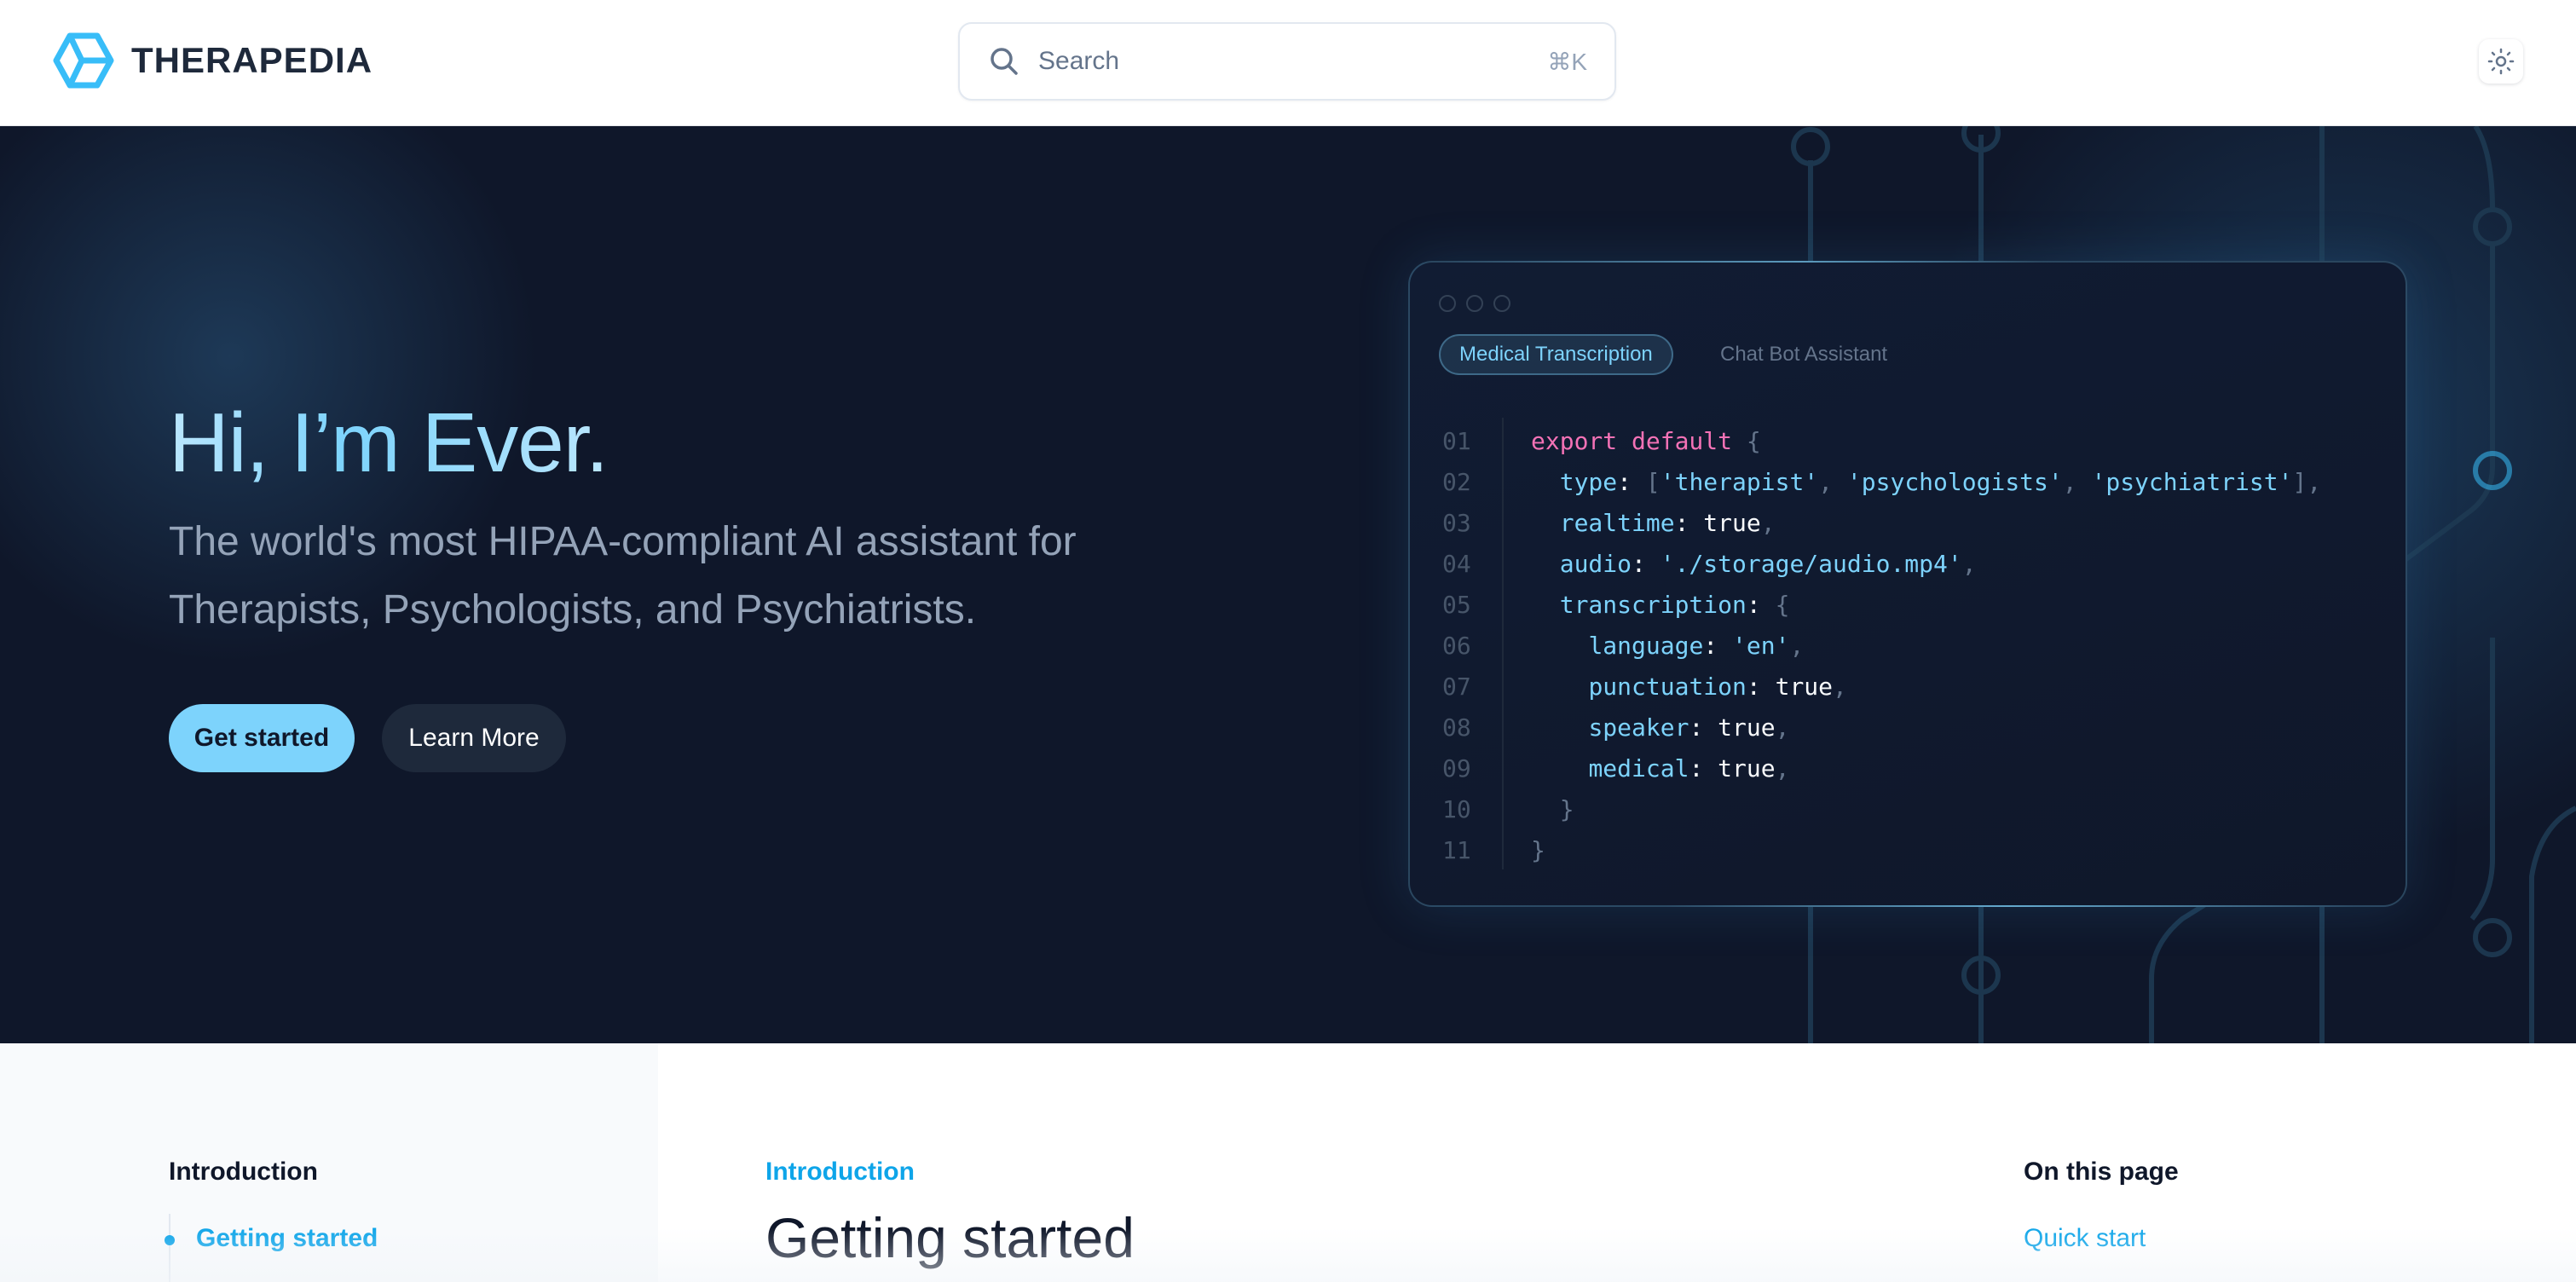 This screenshot has width=2576, height=1282. I want to click on get-started-button: Get started, so click(262, 738).